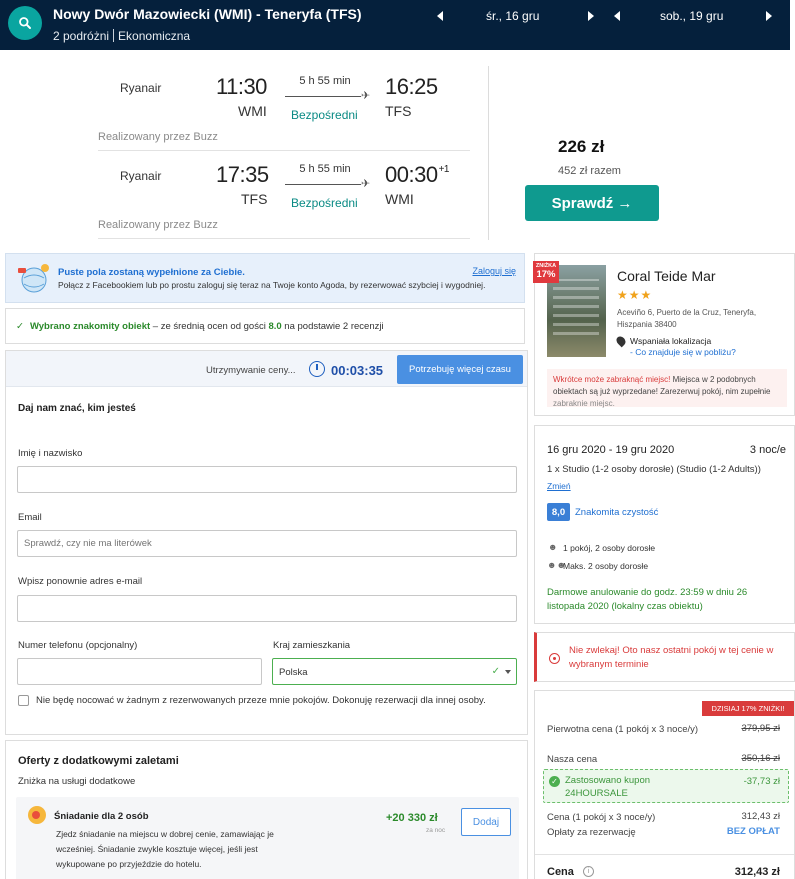 The width and height of the screenshot is (795, 879). I want to click on total-price-value: 312,43 zł, so click(757, 872).